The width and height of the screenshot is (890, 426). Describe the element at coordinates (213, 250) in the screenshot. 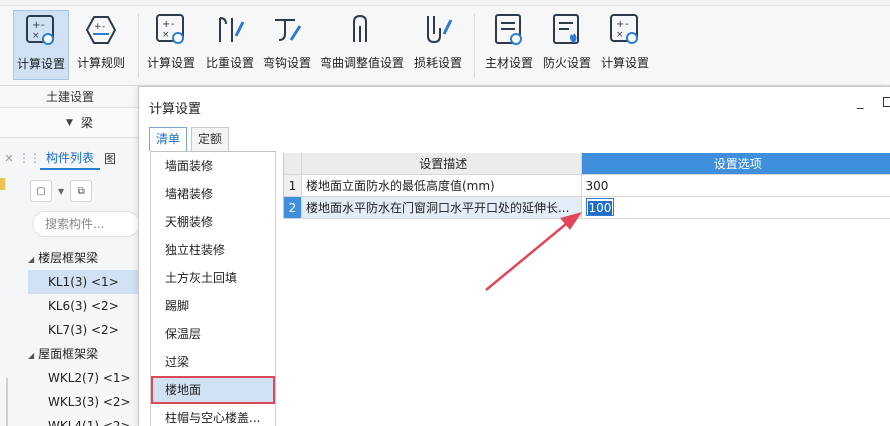

I see `category-item: 独立柱装修` at that location.